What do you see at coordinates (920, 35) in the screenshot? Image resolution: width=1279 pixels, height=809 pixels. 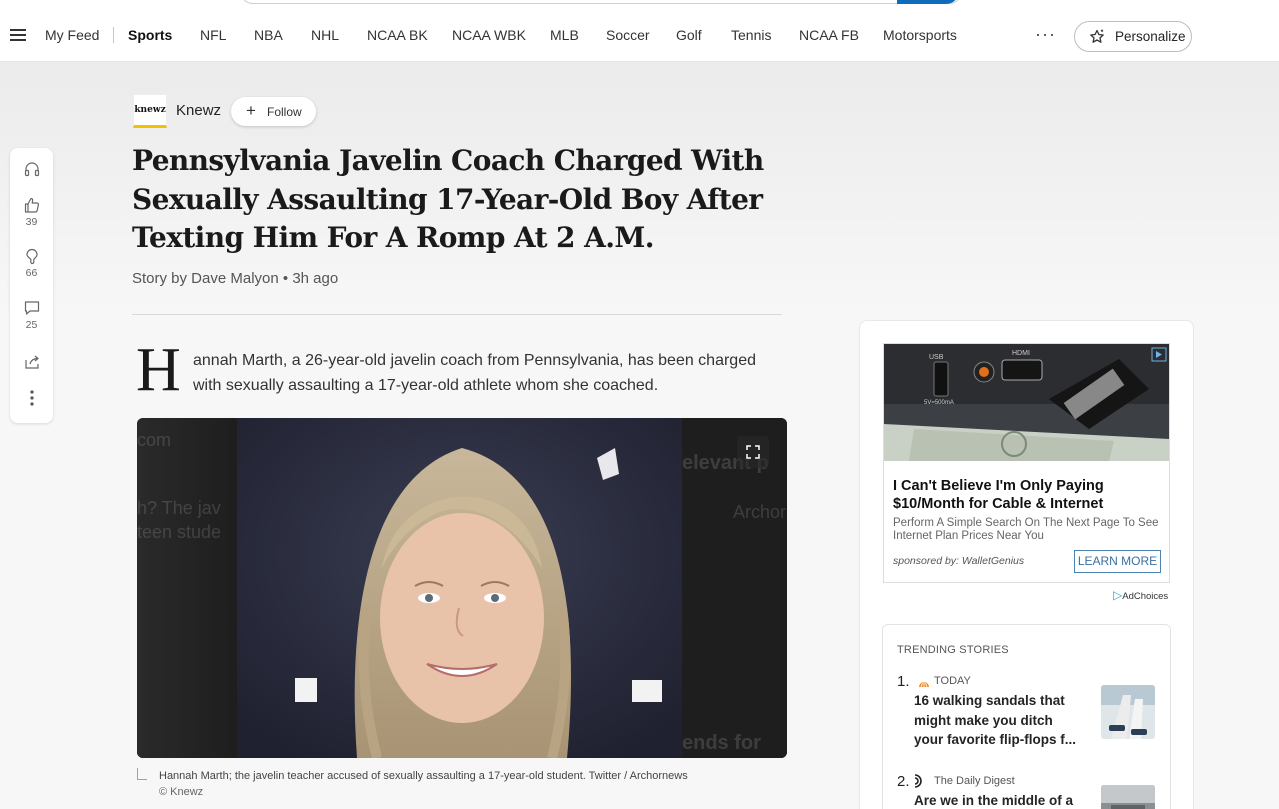 I see `nav-item-motorsports: Motorsports` at bounding box center [920, 35].